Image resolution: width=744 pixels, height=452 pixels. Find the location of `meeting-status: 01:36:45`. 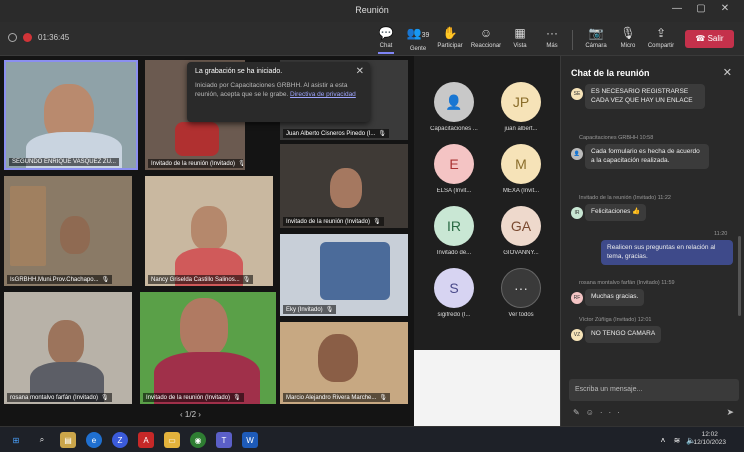

meeting-status: 01:36:45 is located at coordinates (38, 37).